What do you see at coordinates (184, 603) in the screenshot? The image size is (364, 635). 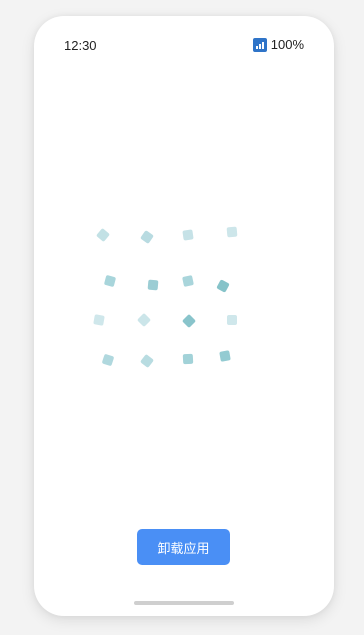 I see `home-indicator` at bounding box center [184, 603].